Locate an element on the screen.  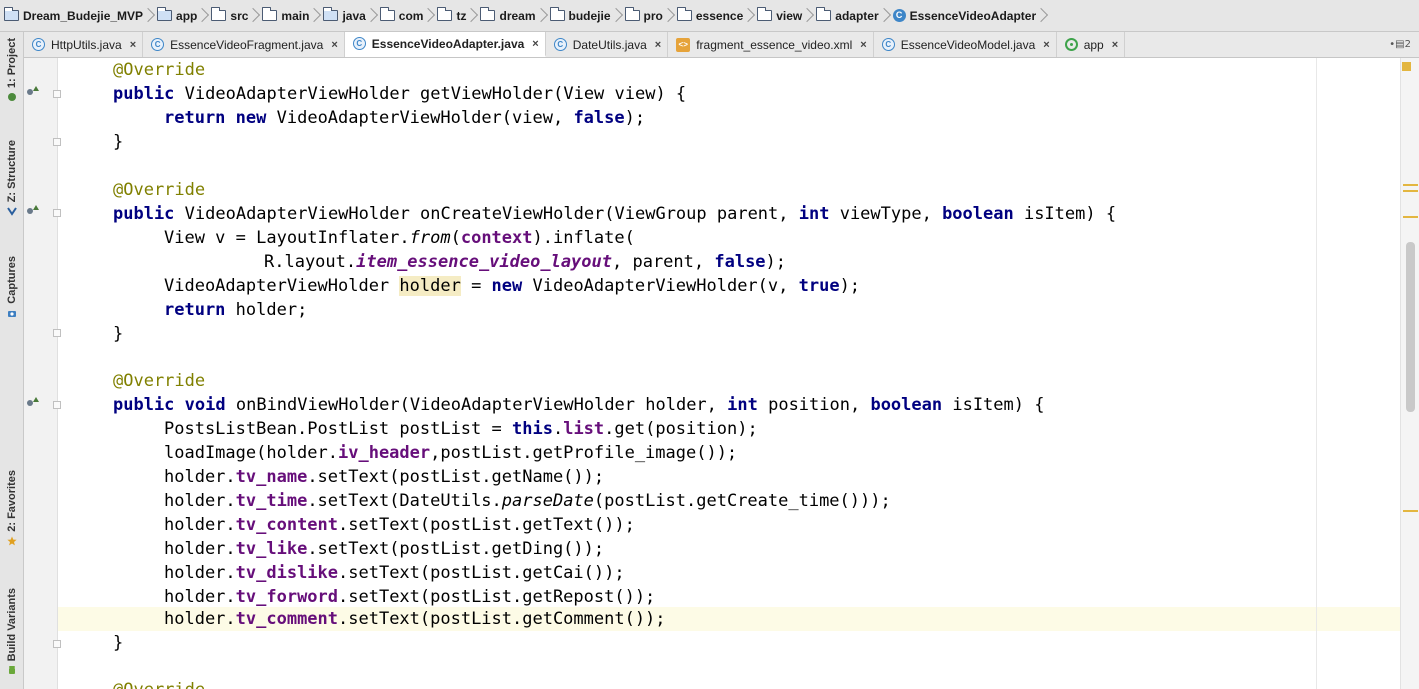
module-folder-icon is located at coordinates (165, 14).